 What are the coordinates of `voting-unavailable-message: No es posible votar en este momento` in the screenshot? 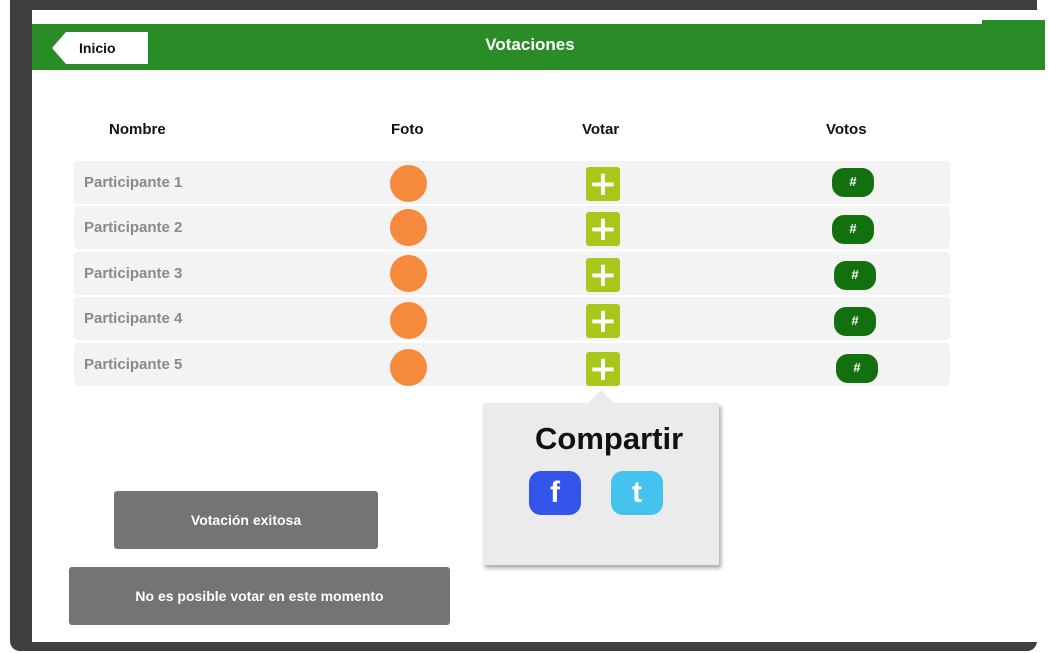 It's located at (259, 596).